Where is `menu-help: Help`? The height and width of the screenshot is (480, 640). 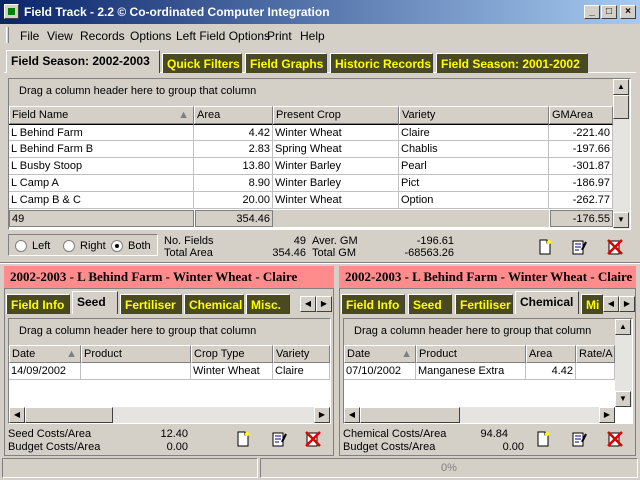
menu-help: Help is located at coordinates (312, 36).